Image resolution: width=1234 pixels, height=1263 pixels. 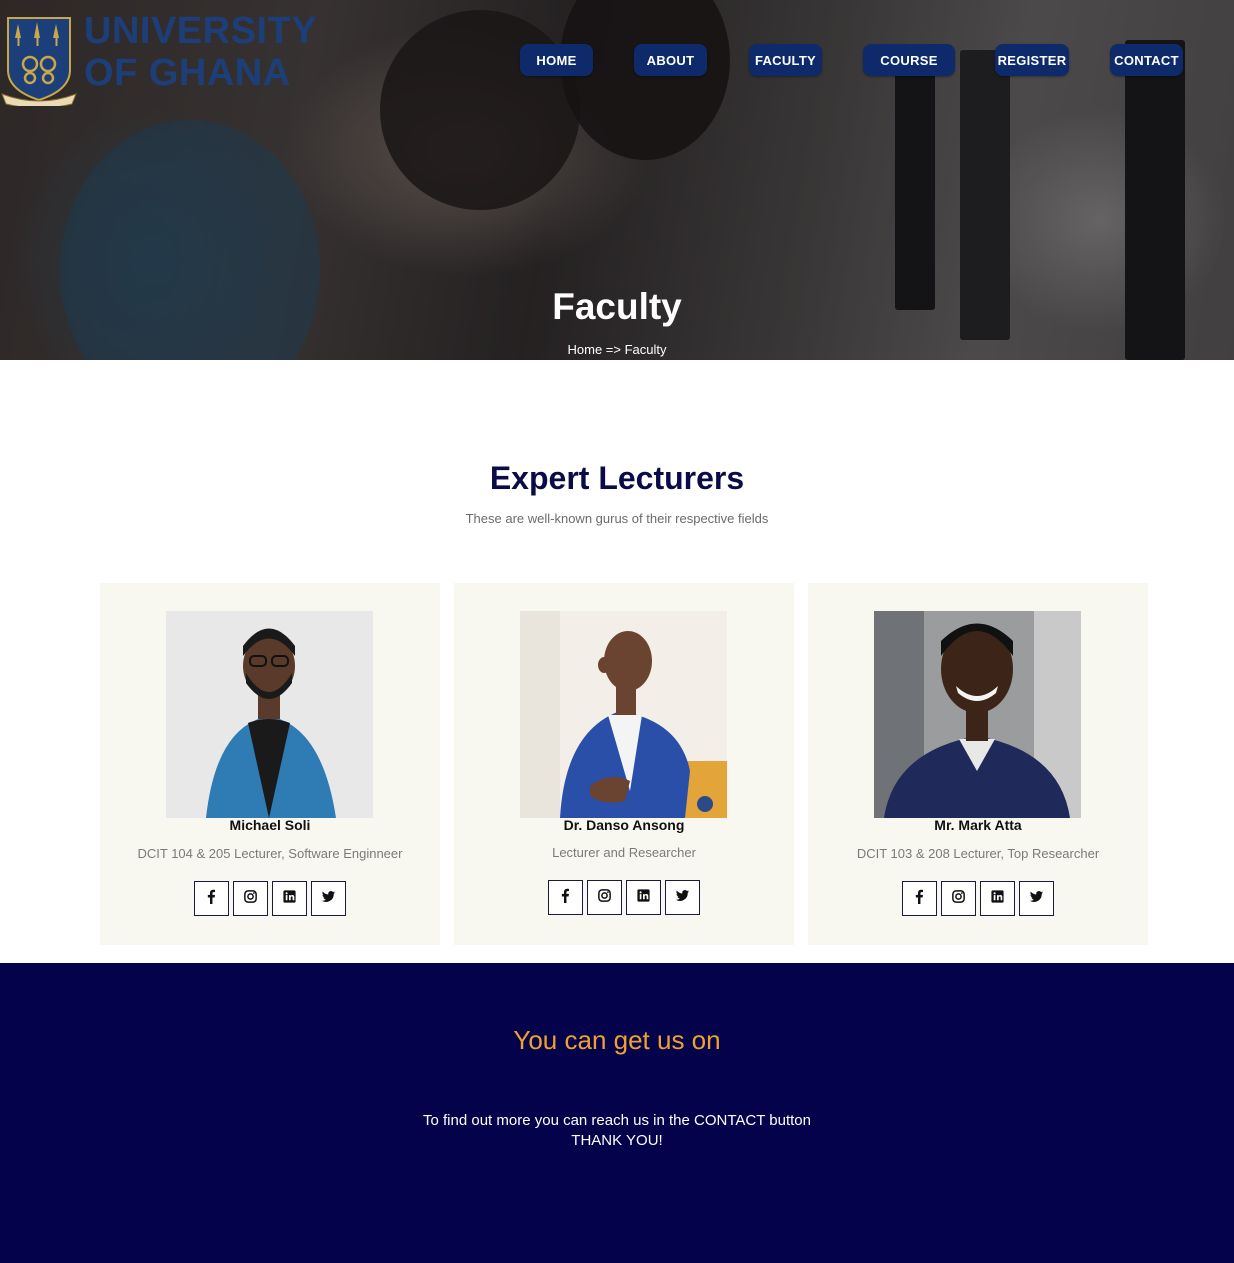 What do you see at coordinates (670, 60) in the screenshot?
I see `nav-about: ABOUT` at bounding box center [670, 60].